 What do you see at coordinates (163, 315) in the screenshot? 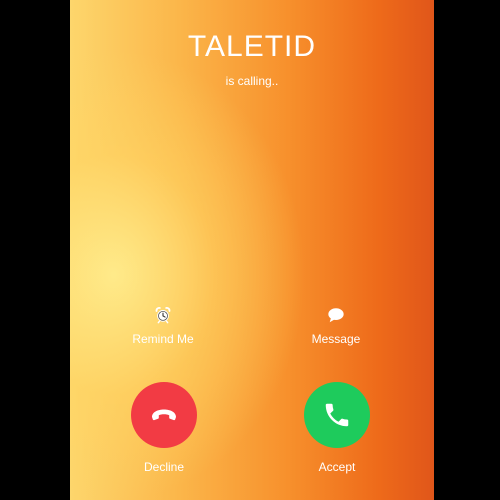
I see `alarm-clock-icon` at bounding box center [163, 315].